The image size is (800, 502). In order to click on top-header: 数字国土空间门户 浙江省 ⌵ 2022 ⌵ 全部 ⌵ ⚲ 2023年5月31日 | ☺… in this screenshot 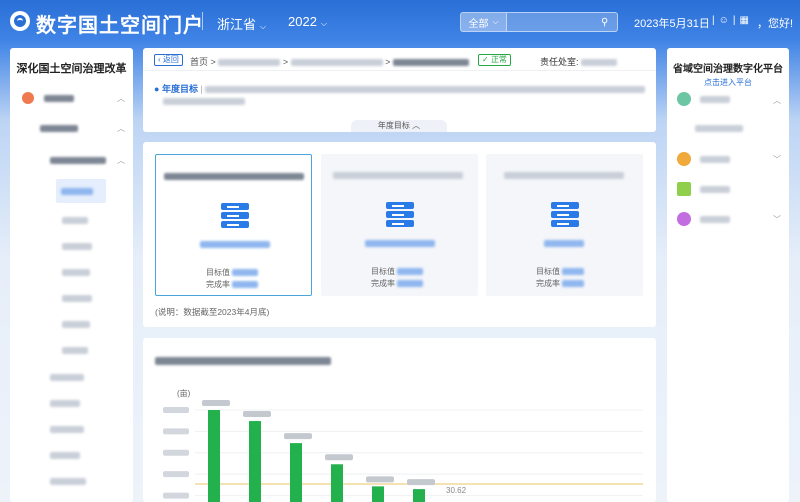, I will do `click(400, 22)`.